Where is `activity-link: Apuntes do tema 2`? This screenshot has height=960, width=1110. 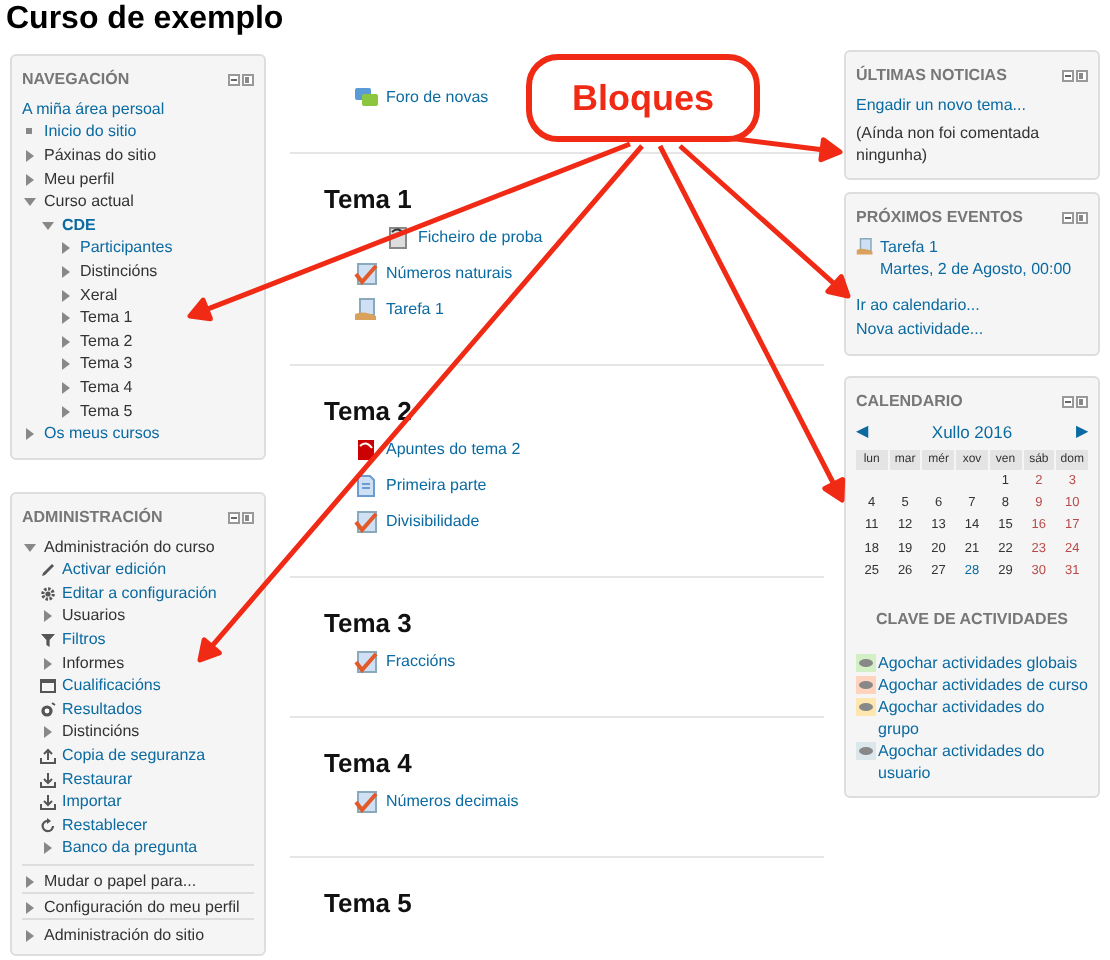
activity-link: Apuntes do tema 2 is located at coordinates (453, 450).